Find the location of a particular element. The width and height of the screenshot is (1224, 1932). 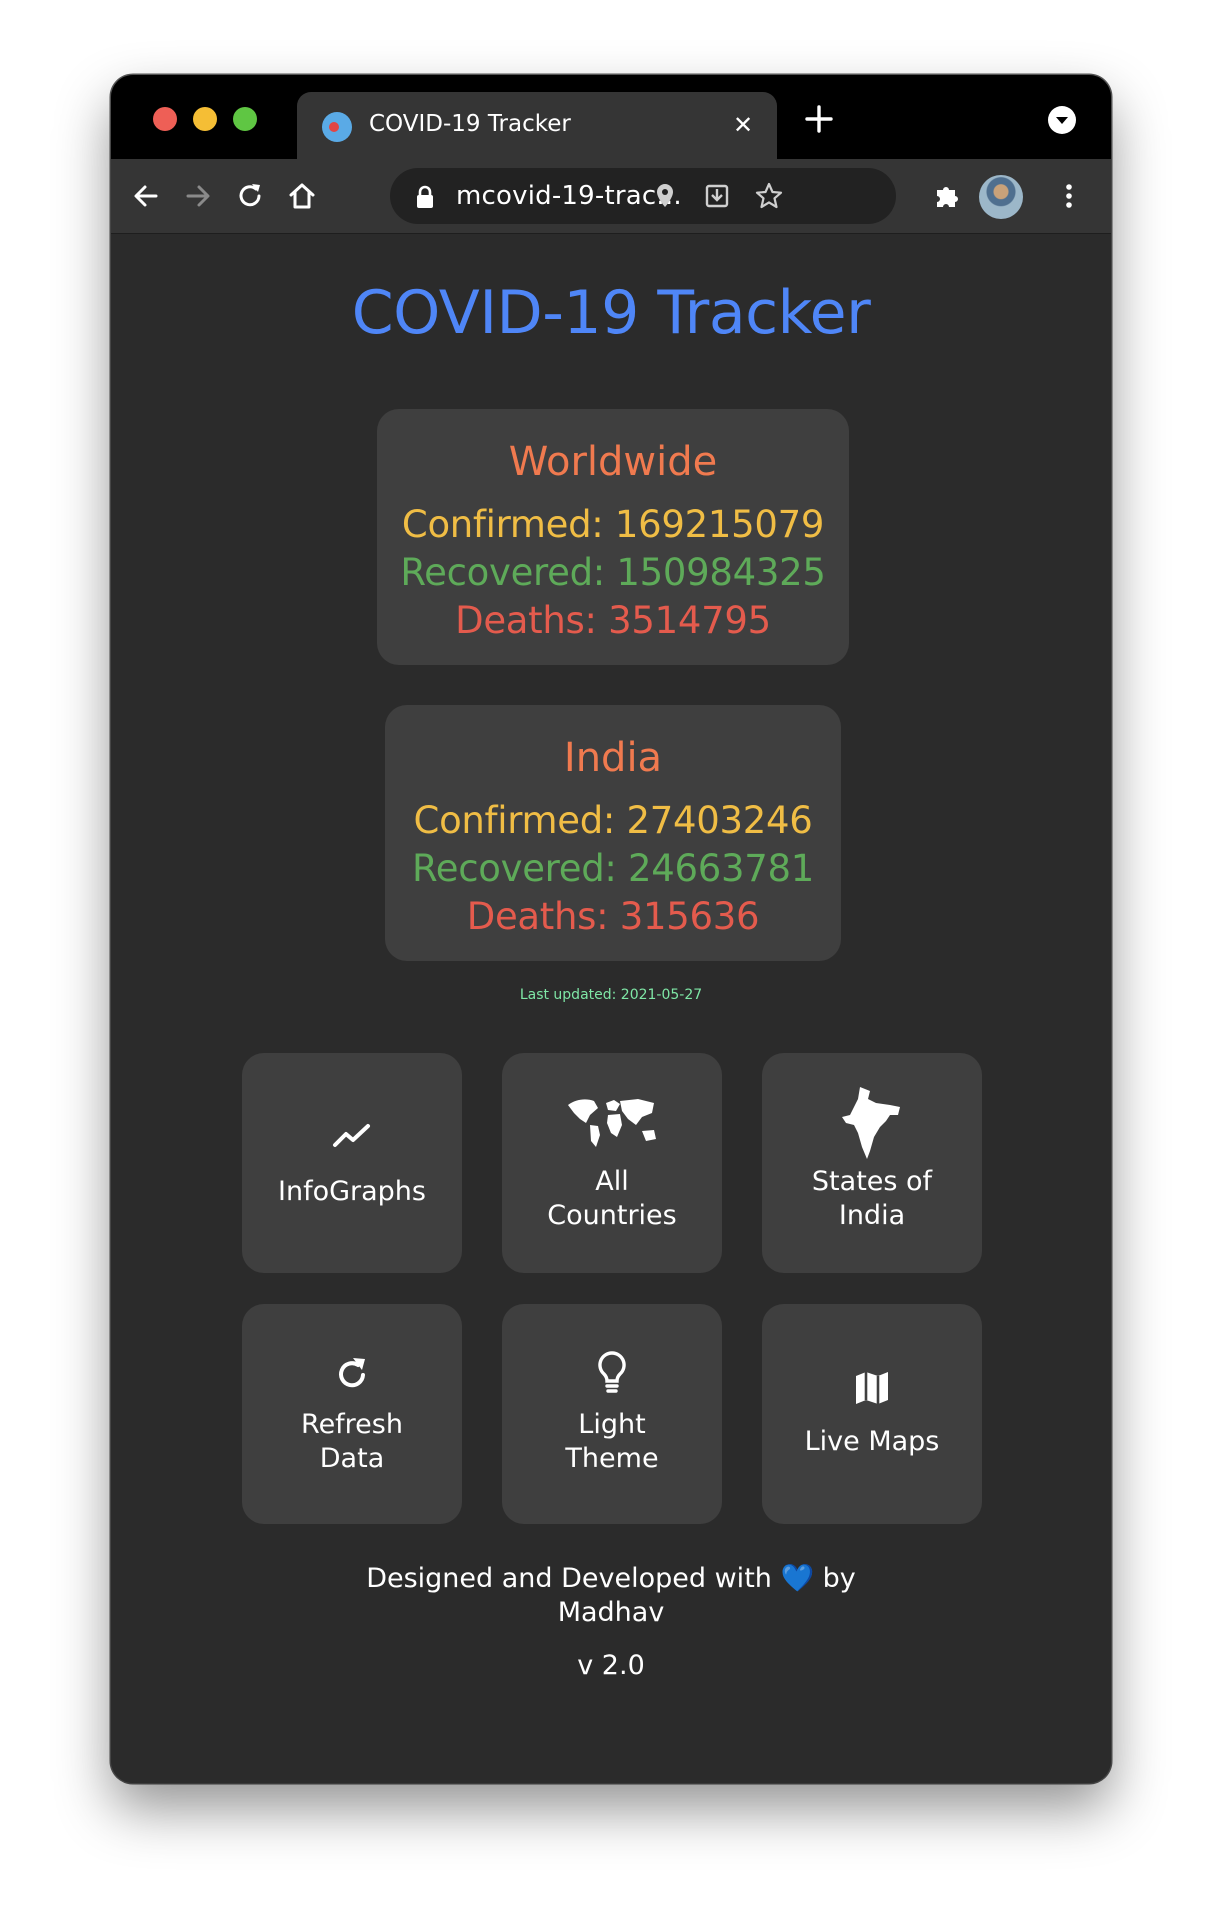

chevron-down-icon is located at coordinates (1062, 120).